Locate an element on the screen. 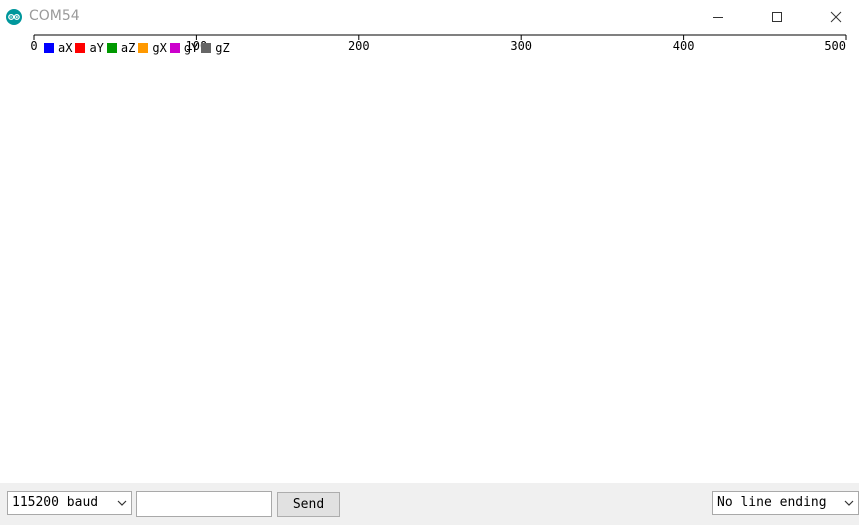 The height and width of the screenshot is (525, 859). x-tick-label: 500 is located at coordinates (835, 46).